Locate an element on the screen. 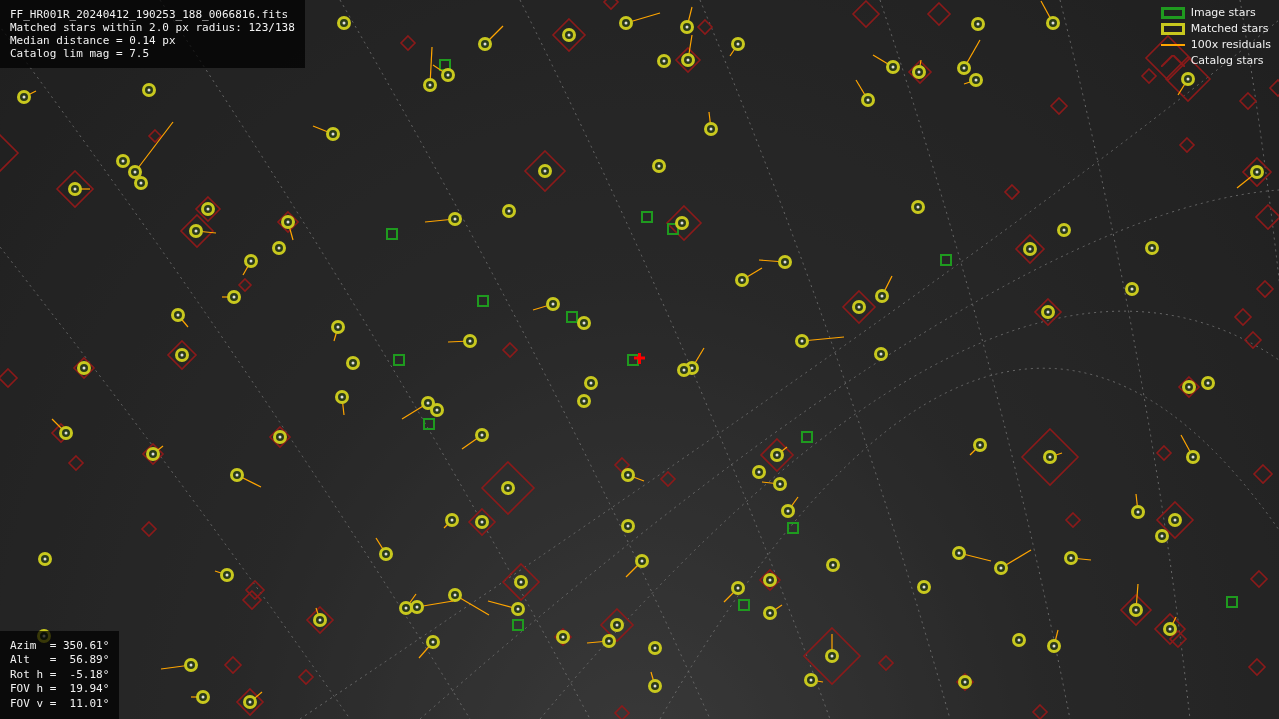  pointing-text: Alt = 56.89° is located at coordinates (60, 660).